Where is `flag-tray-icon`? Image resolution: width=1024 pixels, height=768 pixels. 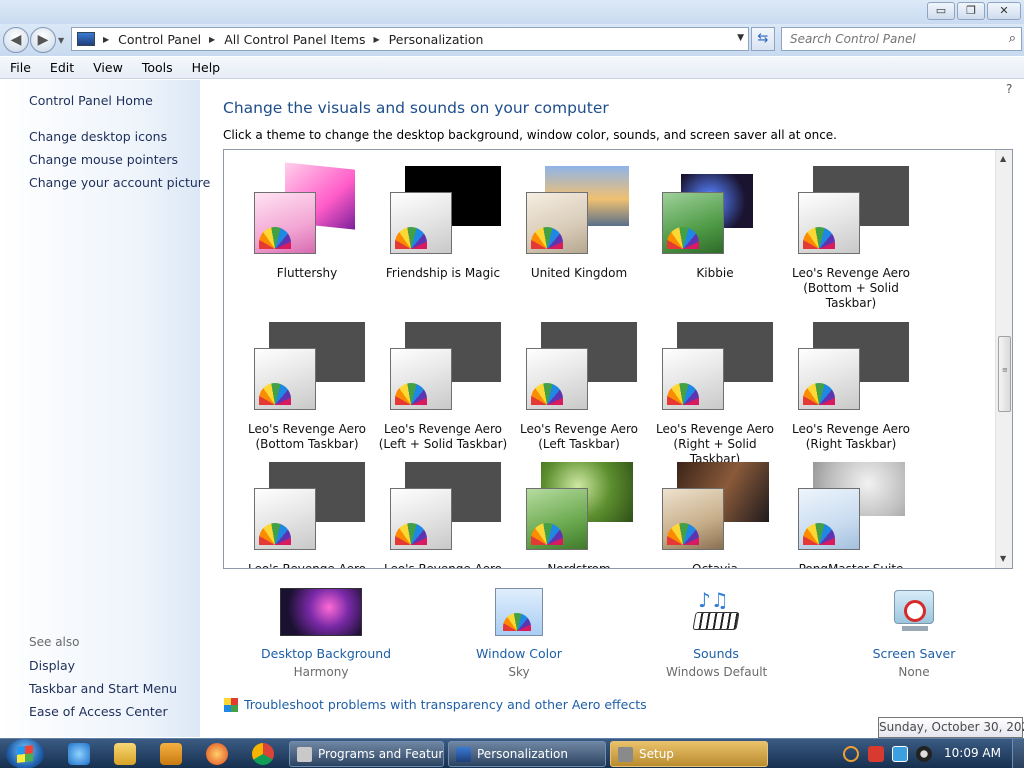 flag-tray-icon is located at coordinates (876, 754).